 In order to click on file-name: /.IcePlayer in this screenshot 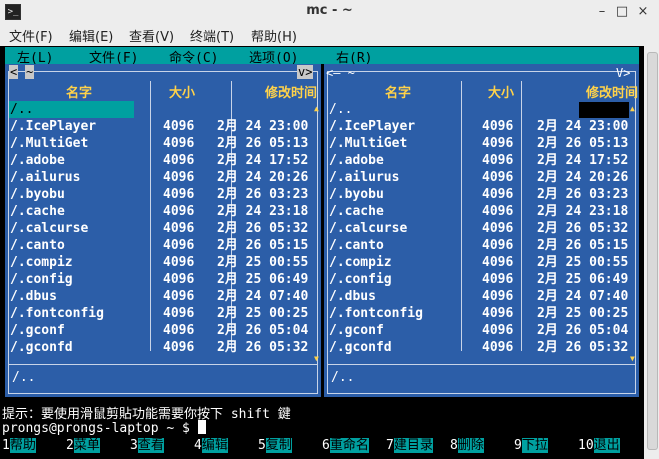, I will do `click(372, 126)`.